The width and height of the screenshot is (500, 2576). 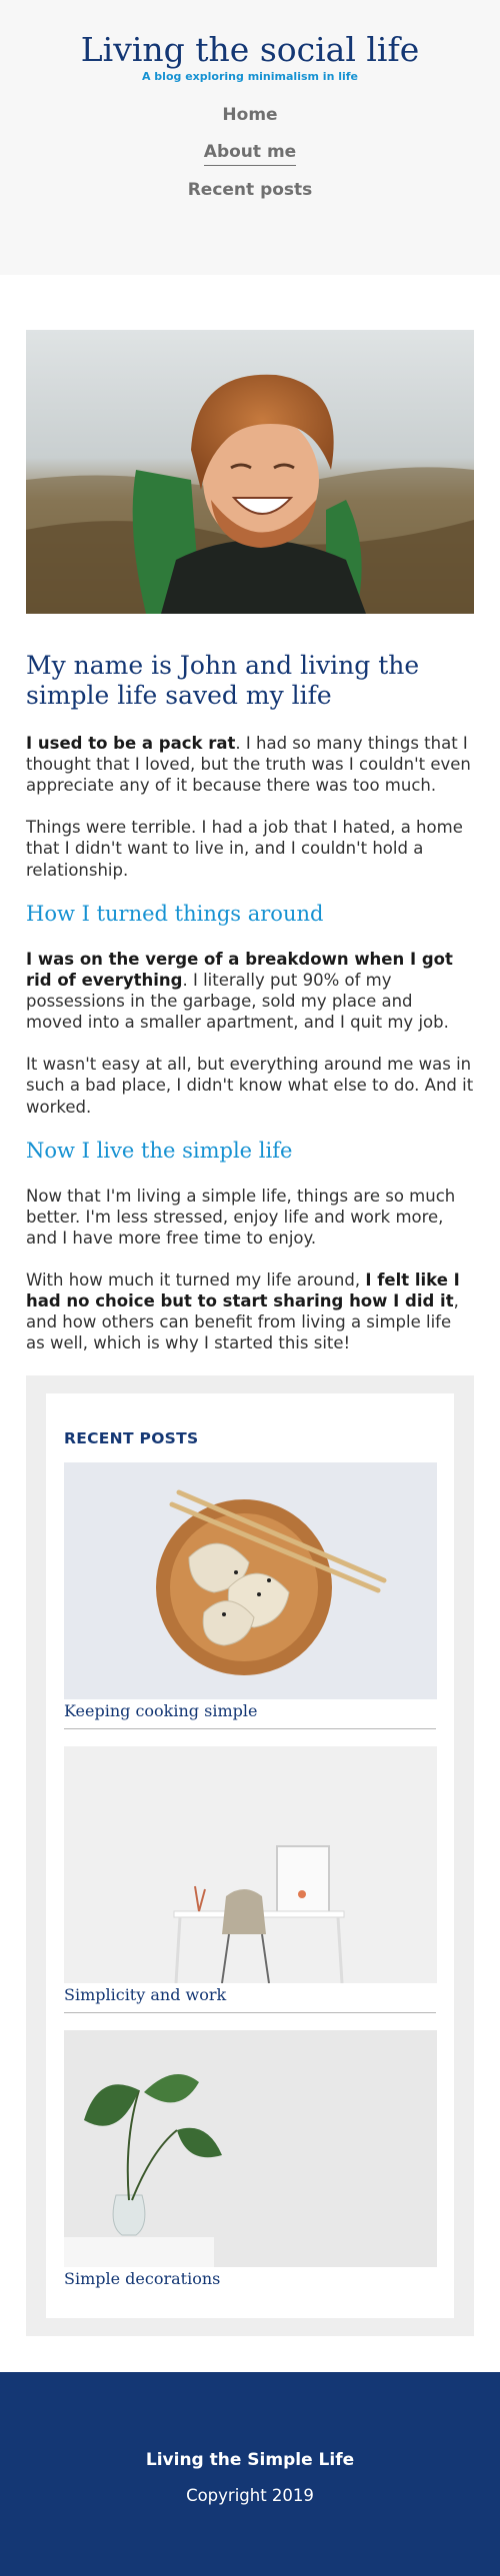 I want to click on paragraph-1-bold: I used to be a pack rat, so click(x=131, y=743).